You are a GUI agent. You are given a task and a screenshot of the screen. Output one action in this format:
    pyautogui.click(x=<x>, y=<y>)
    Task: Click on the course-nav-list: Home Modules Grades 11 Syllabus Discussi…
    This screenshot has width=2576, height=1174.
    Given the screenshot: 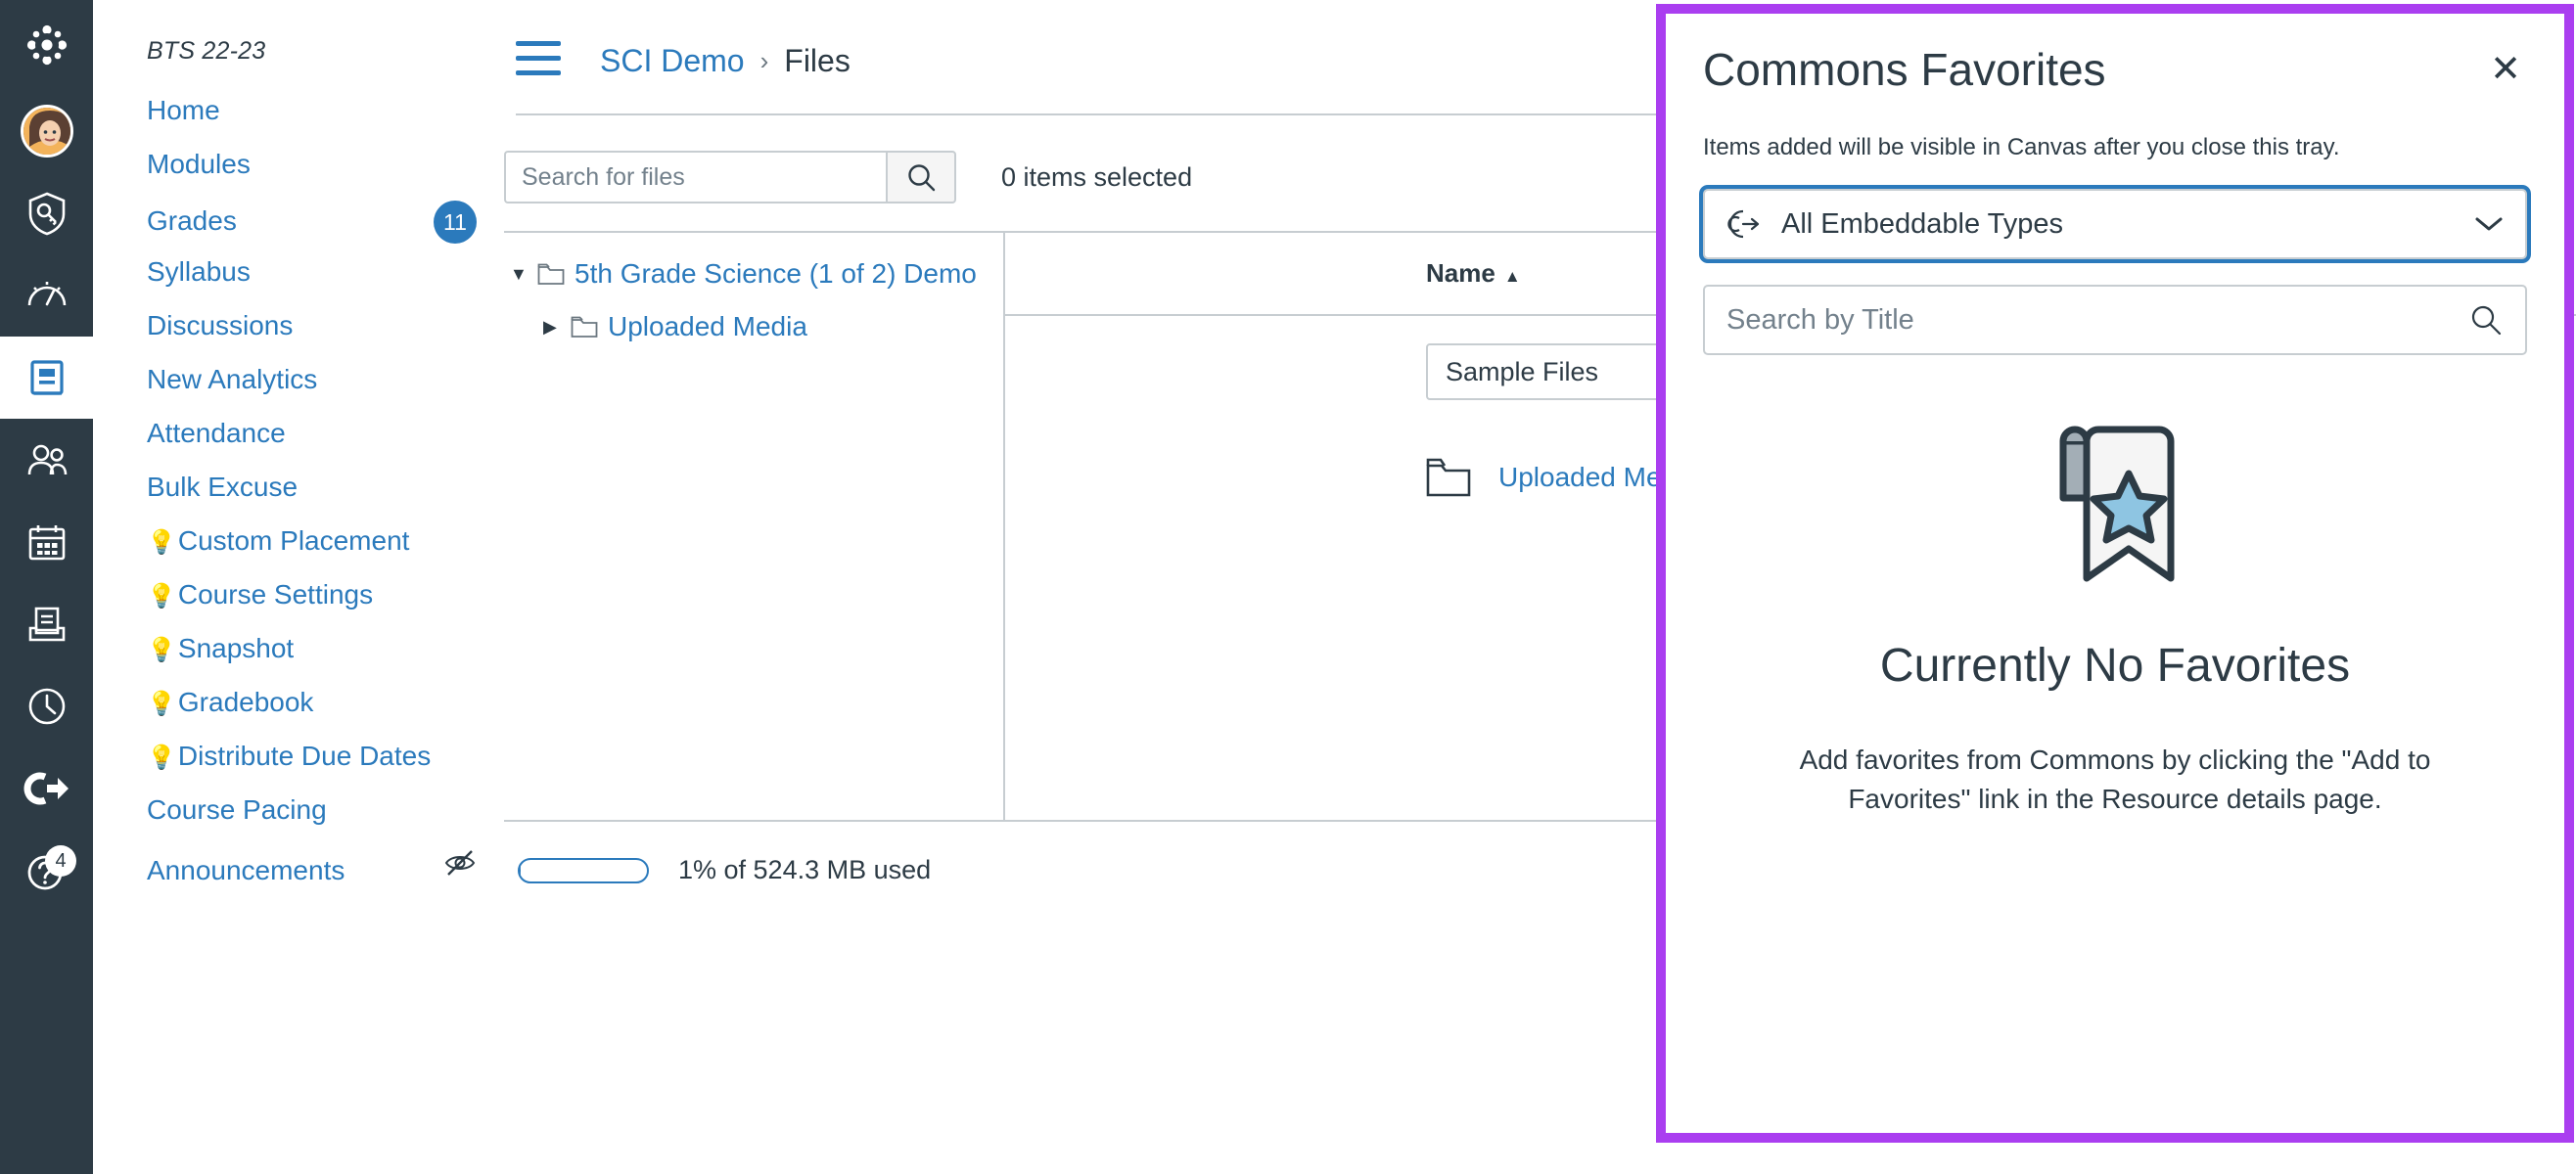 What is the action you would take?
    pyautogui.click(x=294, y=491)
    